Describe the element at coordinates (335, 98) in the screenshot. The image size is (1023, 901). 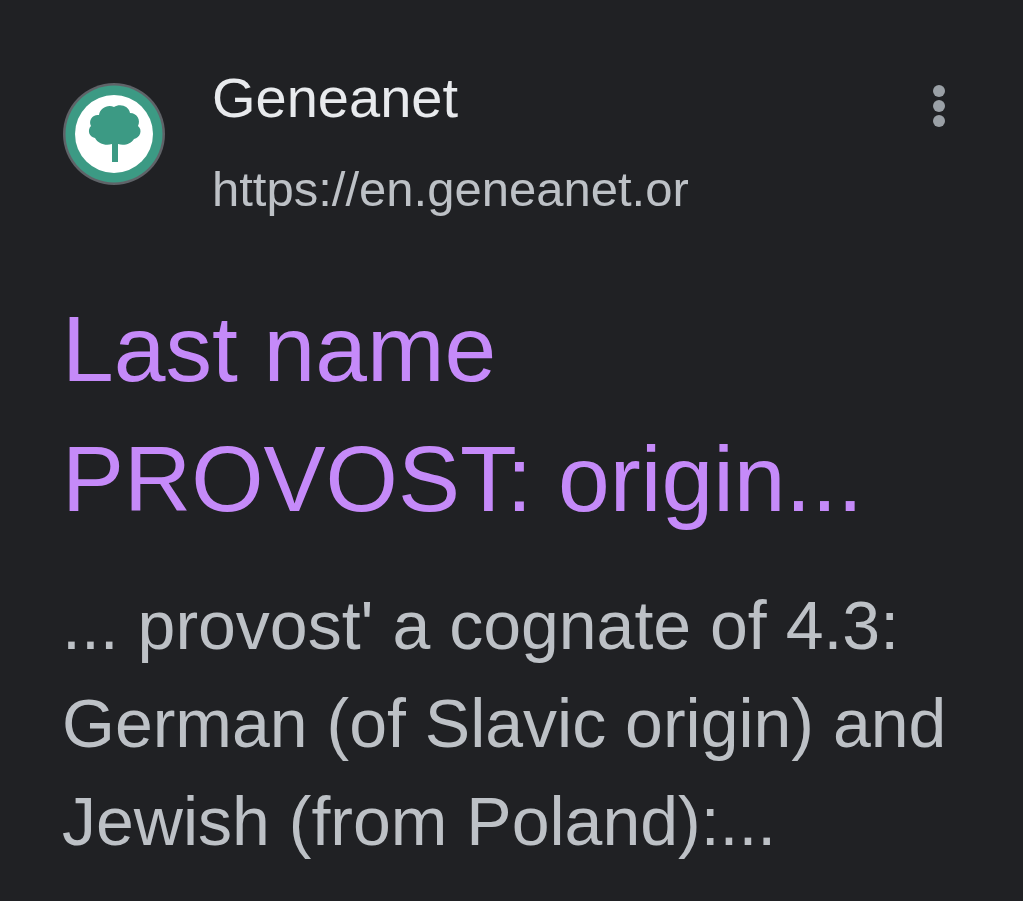
I see `site-name: Geneanet` at that location.